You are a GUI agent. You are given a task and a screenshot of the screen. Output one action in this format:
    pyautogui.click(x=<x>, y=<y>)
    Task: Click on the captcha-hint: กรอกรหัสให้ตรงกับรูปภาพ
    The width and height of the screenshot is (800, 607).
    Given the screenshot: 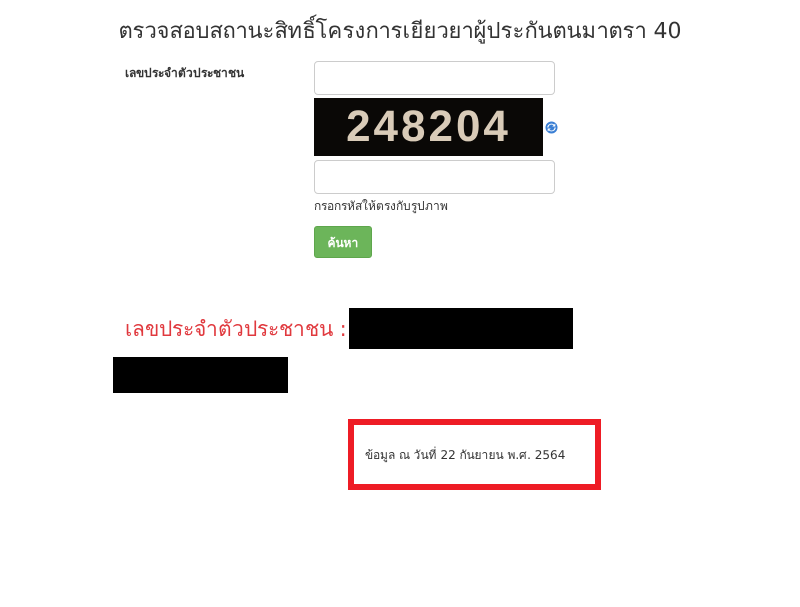 What is the action you would take?
    pyautogui.click(x=381, y=206)
    